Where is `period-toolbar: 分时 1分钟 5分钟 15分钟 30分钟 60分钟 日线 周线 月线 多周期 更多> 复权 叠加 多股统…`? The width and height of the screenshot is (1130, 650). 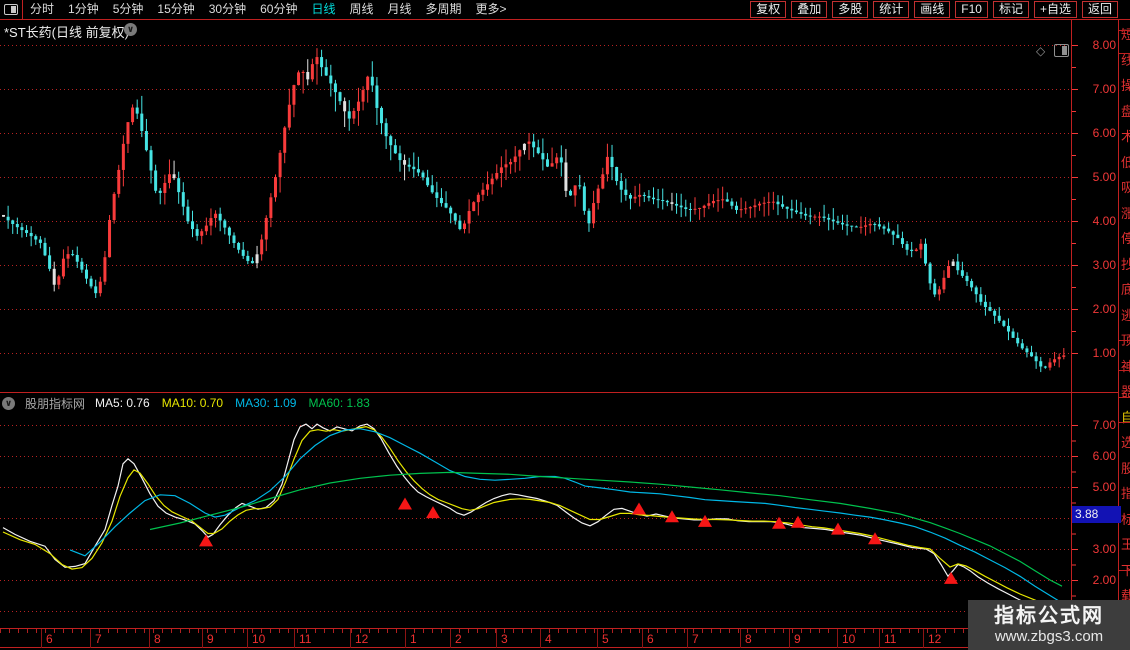
period-toolbar: 分时 1分钟 5分钟 15分钟 30分钟 60分钟 日线 周线 月线 多周期 更多> 复权 叠加 多股统… is located at coordinates (565, 10).